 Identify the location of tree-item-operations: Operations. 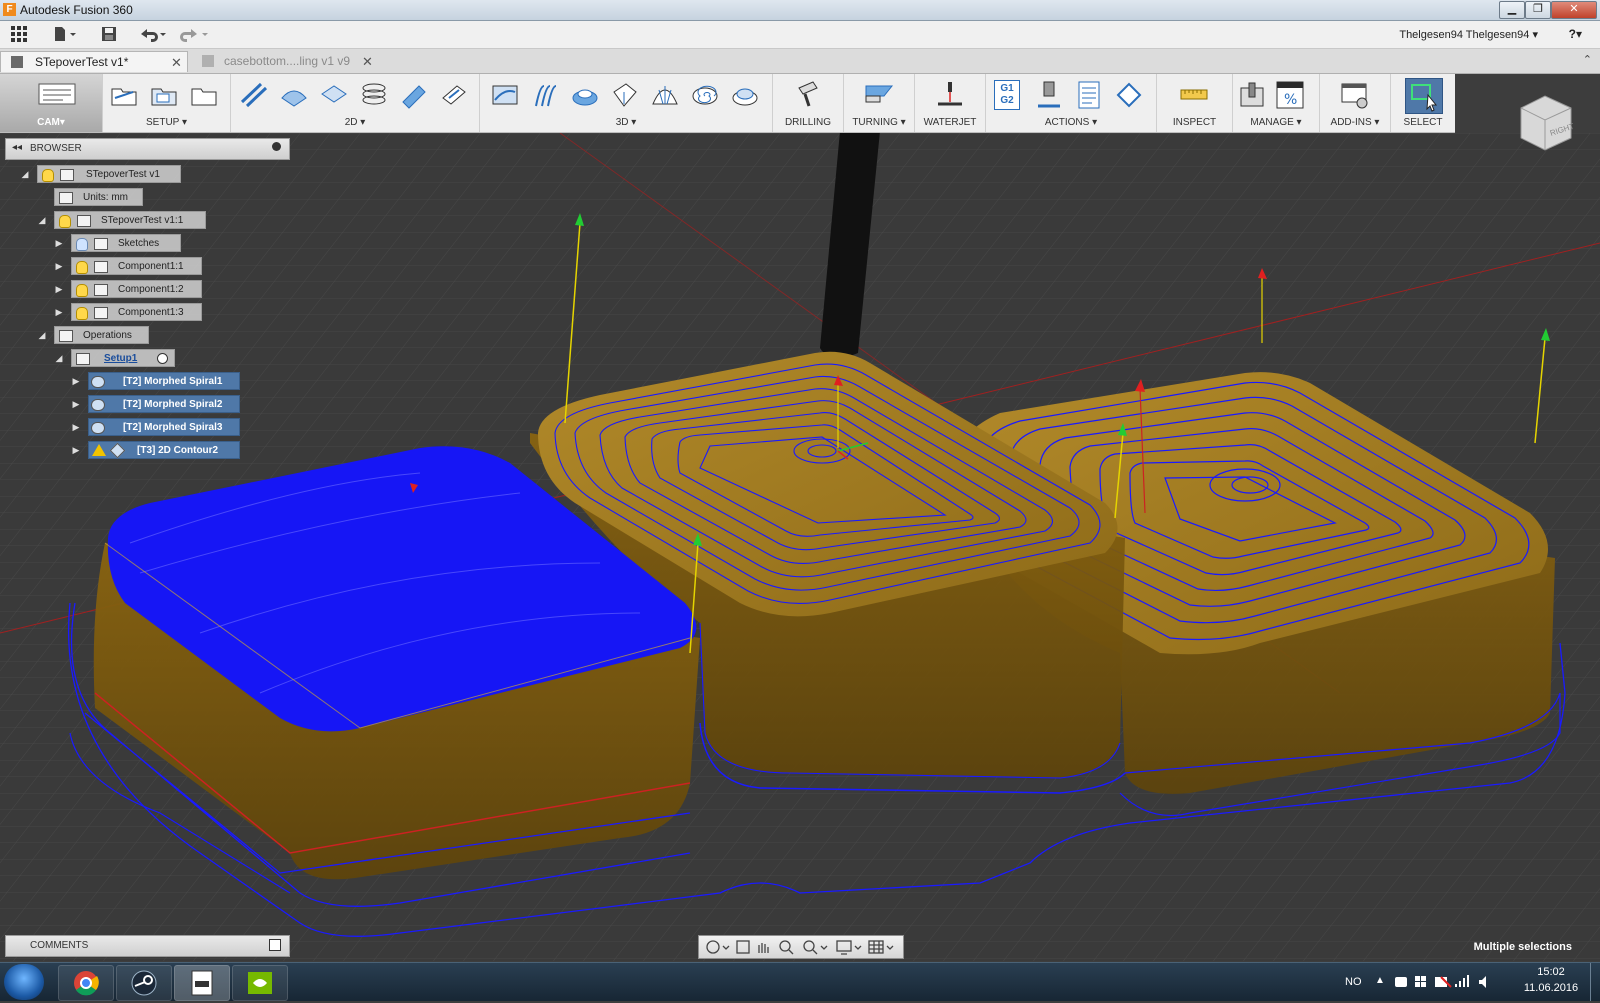
(101, 335).